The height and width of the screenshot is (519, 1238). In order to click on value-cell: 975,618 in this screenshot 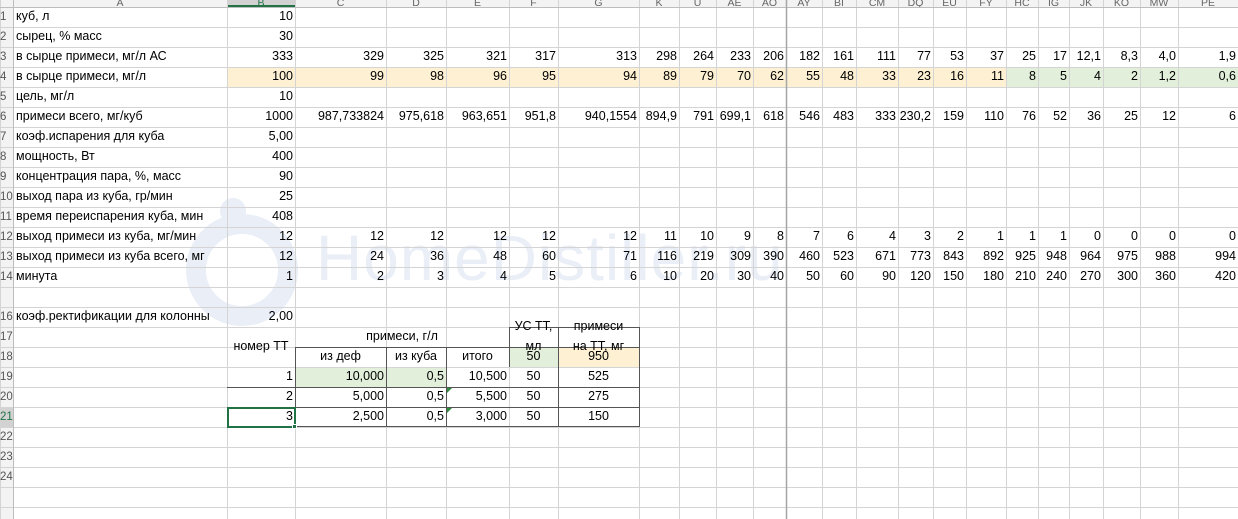, I will do `click(416, 117)`.